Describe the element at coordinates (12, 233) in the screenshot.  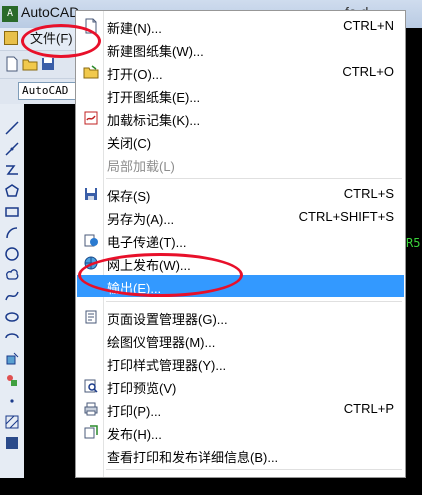
I see `arc-icon` at that location.